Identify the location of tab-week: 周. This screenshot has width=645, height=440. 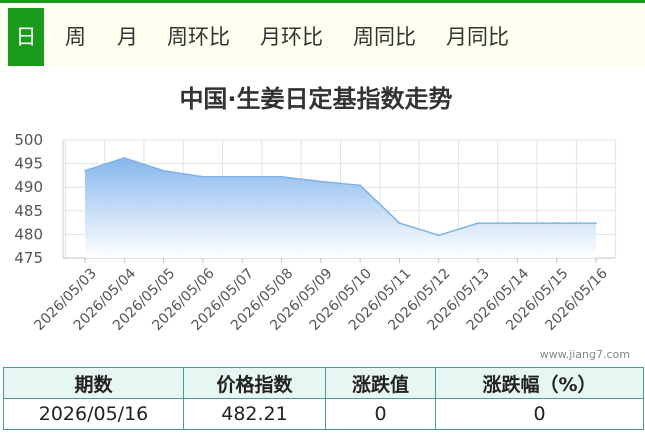
(75, 37).